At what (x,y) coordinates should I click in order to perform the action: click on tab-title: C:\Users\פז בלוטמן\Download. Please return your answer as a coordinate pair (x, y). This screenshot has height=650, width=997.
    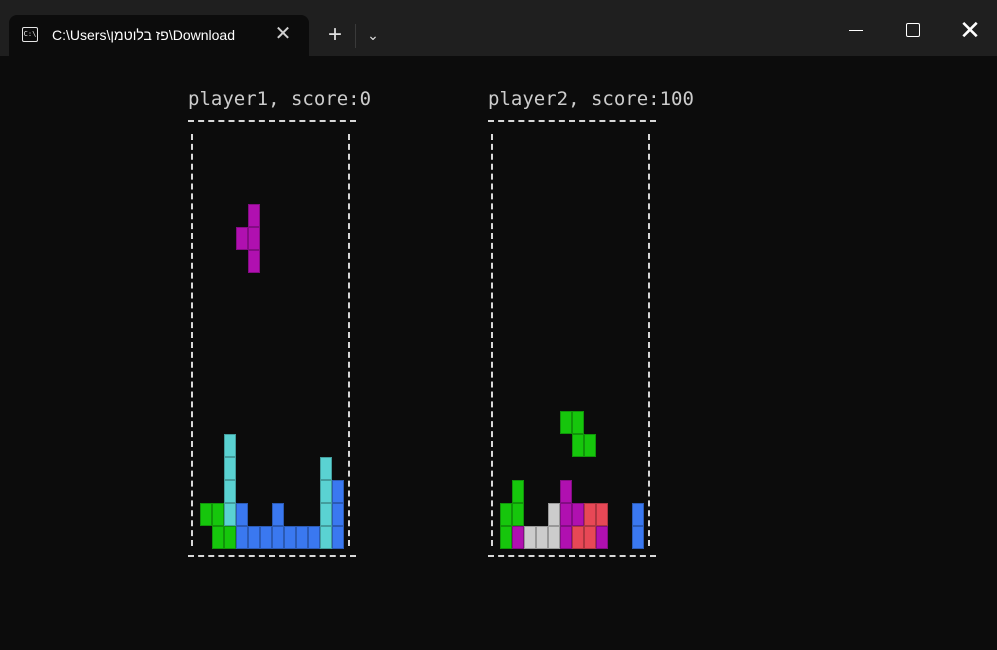
    Looking at the image, I should click on (143, 35).